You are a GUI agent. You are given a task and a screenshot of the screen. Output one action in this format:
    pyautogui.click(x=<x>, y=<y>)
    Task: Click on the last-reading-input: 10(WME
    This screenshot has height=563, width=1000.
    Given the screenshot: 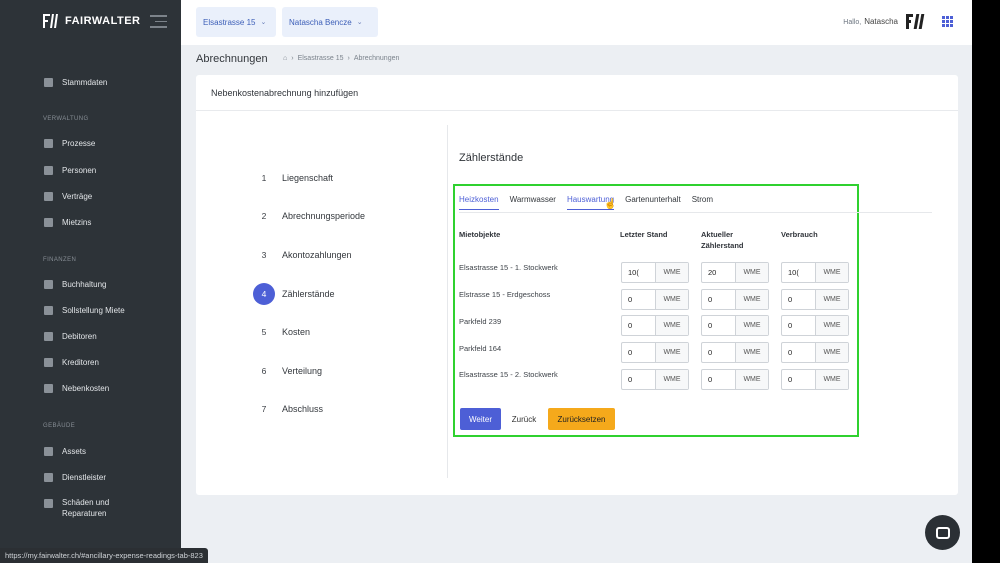 What is the action you would take?
    pyautogui.click(x=655, y=272)
    